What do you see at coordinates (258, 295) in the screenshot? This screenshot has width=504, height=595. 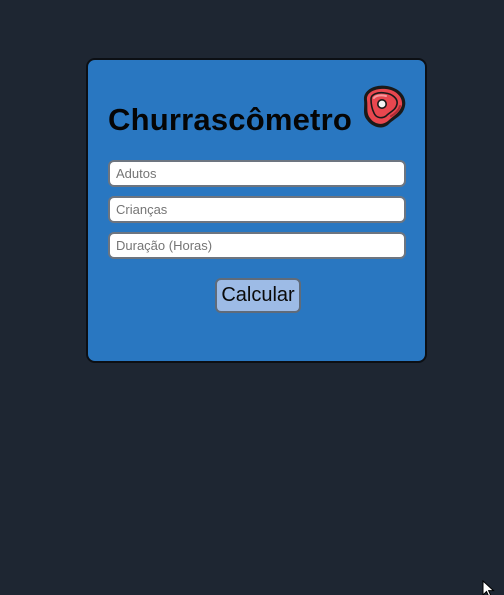 I see `calculate-button: Calcular` at bounding box center [258, 295].